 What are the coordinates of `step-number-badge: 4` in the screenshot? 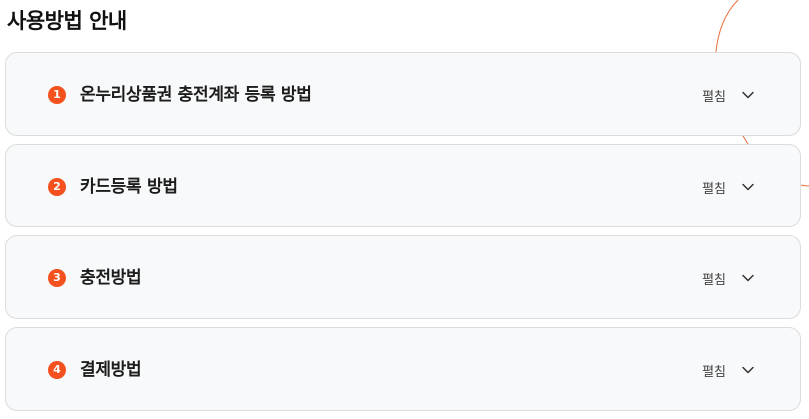 It's located at (57, 370).